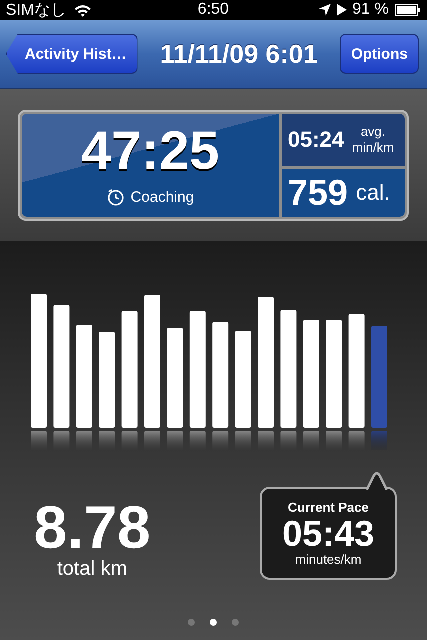 This screenshot has width=427, height=640. What do you see at coordinates (328, 533) in the screenshot?
I see `current-pace-value: 05:43` at bounding box center [328, 533].